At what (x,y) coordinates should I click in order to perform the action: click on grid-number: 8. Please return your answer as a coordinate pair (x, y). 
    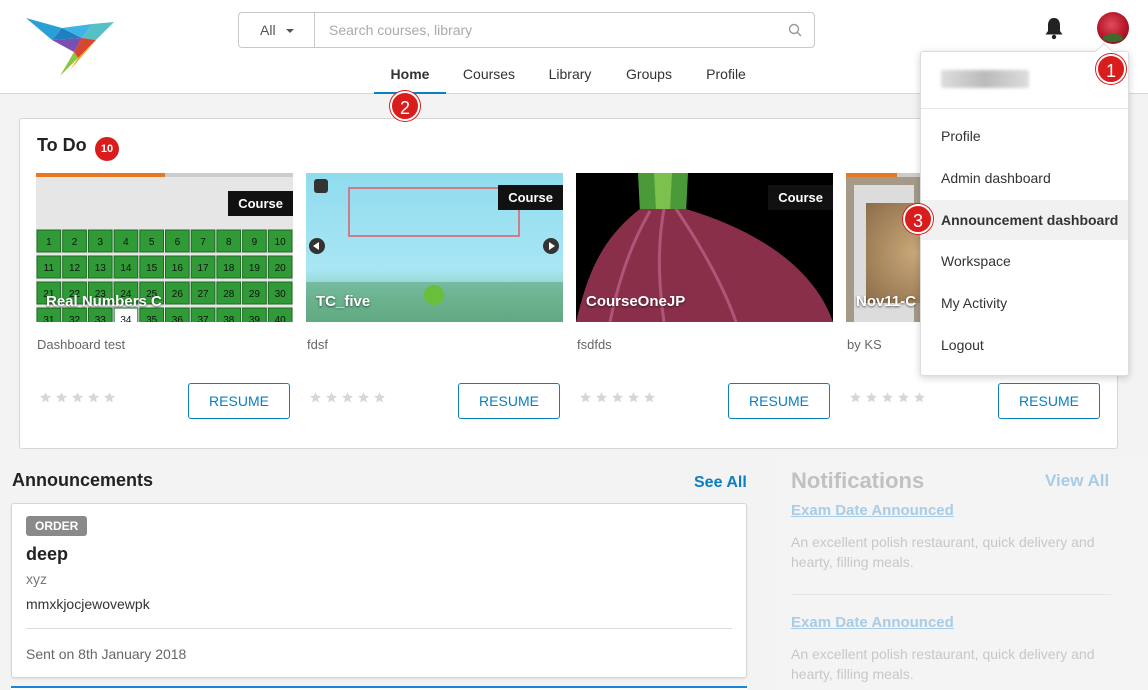
    Looking at the image, I should click on (229, 242).